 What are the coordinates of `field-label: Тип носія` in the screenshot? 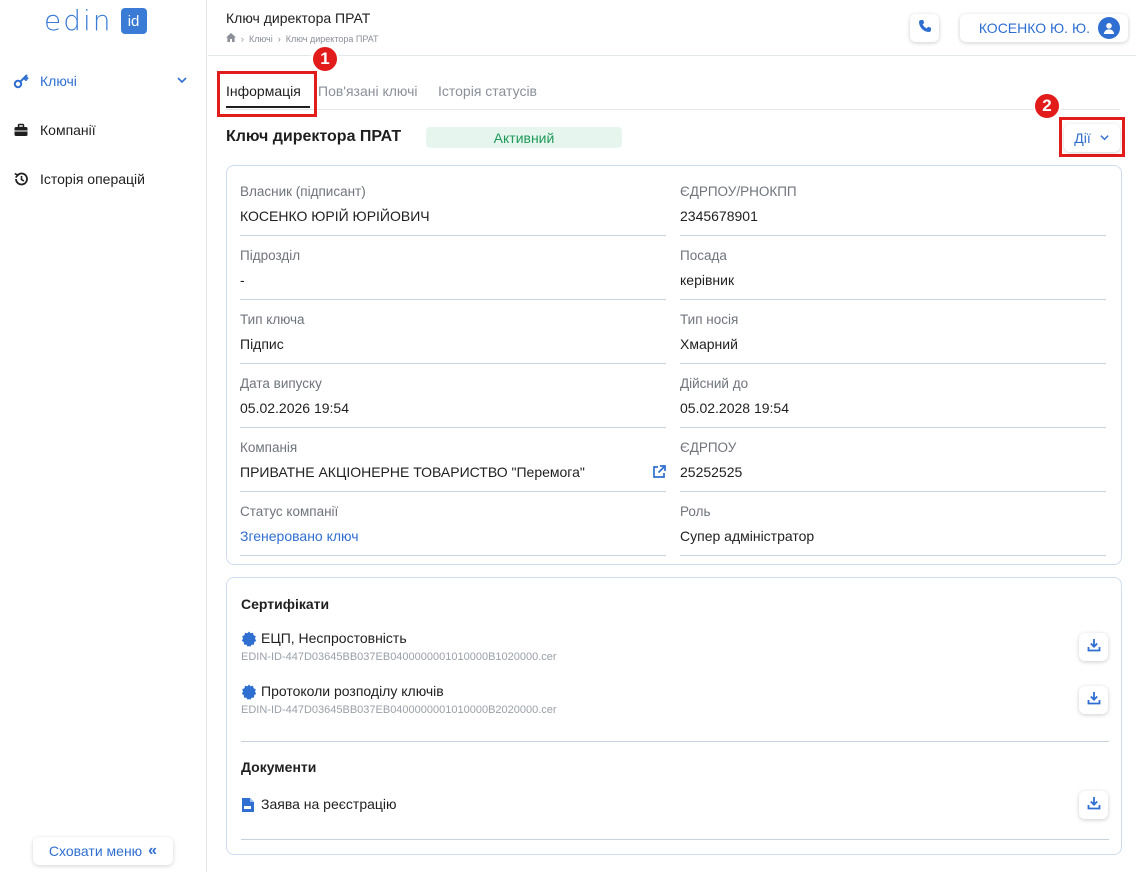 It's located at (709, 319).